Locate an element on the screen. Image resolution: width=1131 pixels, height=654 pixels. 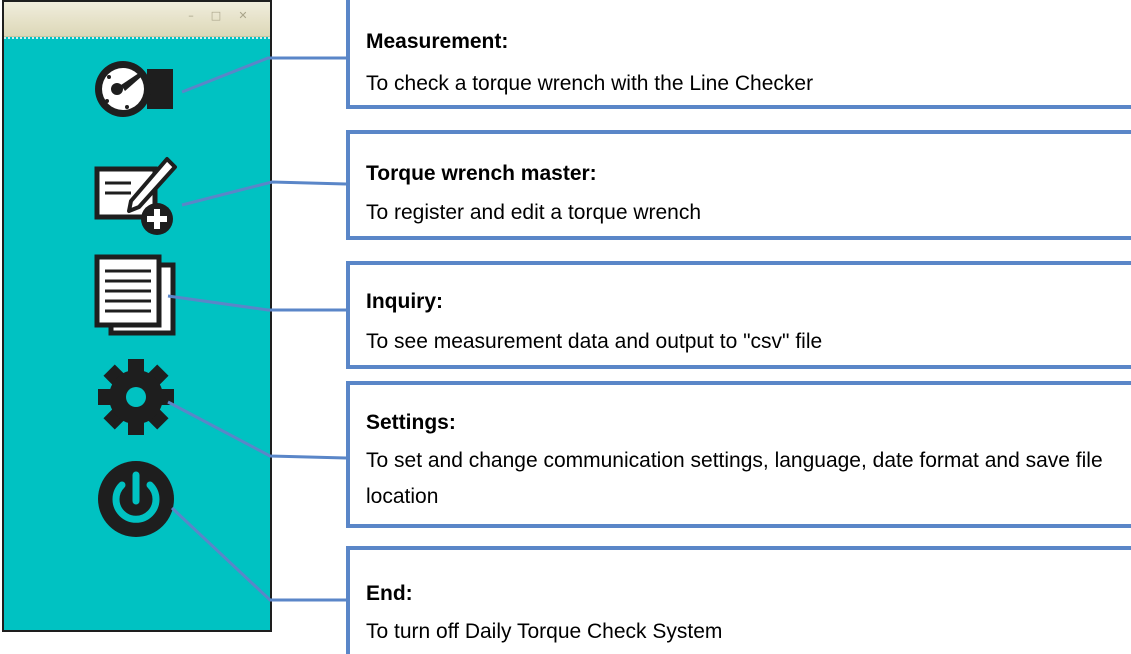
torque-wrench-master-button is located at coordinates (136, 193).